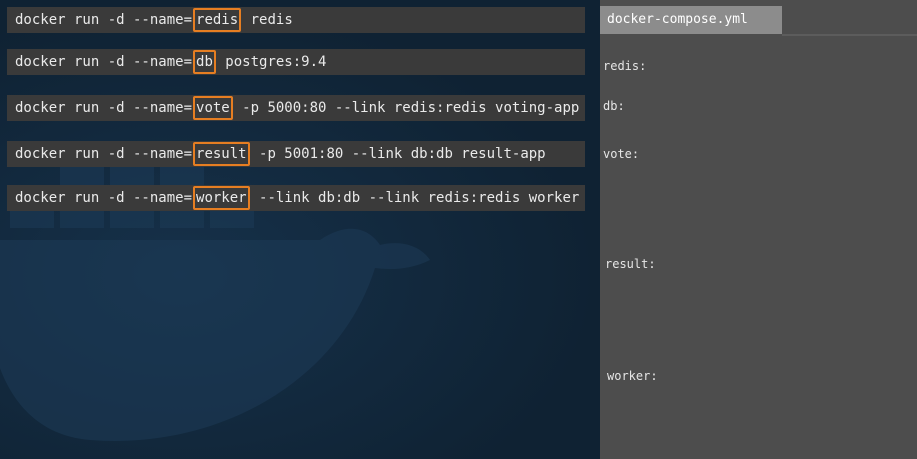 Image resolution: width=917 pixels, height=459 pixels. Describe the element at coordinates (204, 62) in the screenshot. I see `container-name-highlight: db` at that location.